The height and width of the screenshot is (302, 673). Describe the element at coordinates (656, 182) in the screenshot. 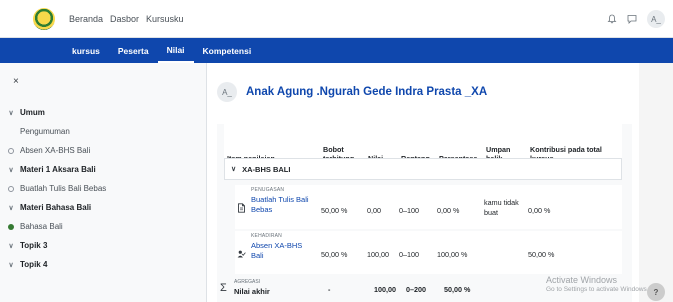

I see `page-margin` at that location.